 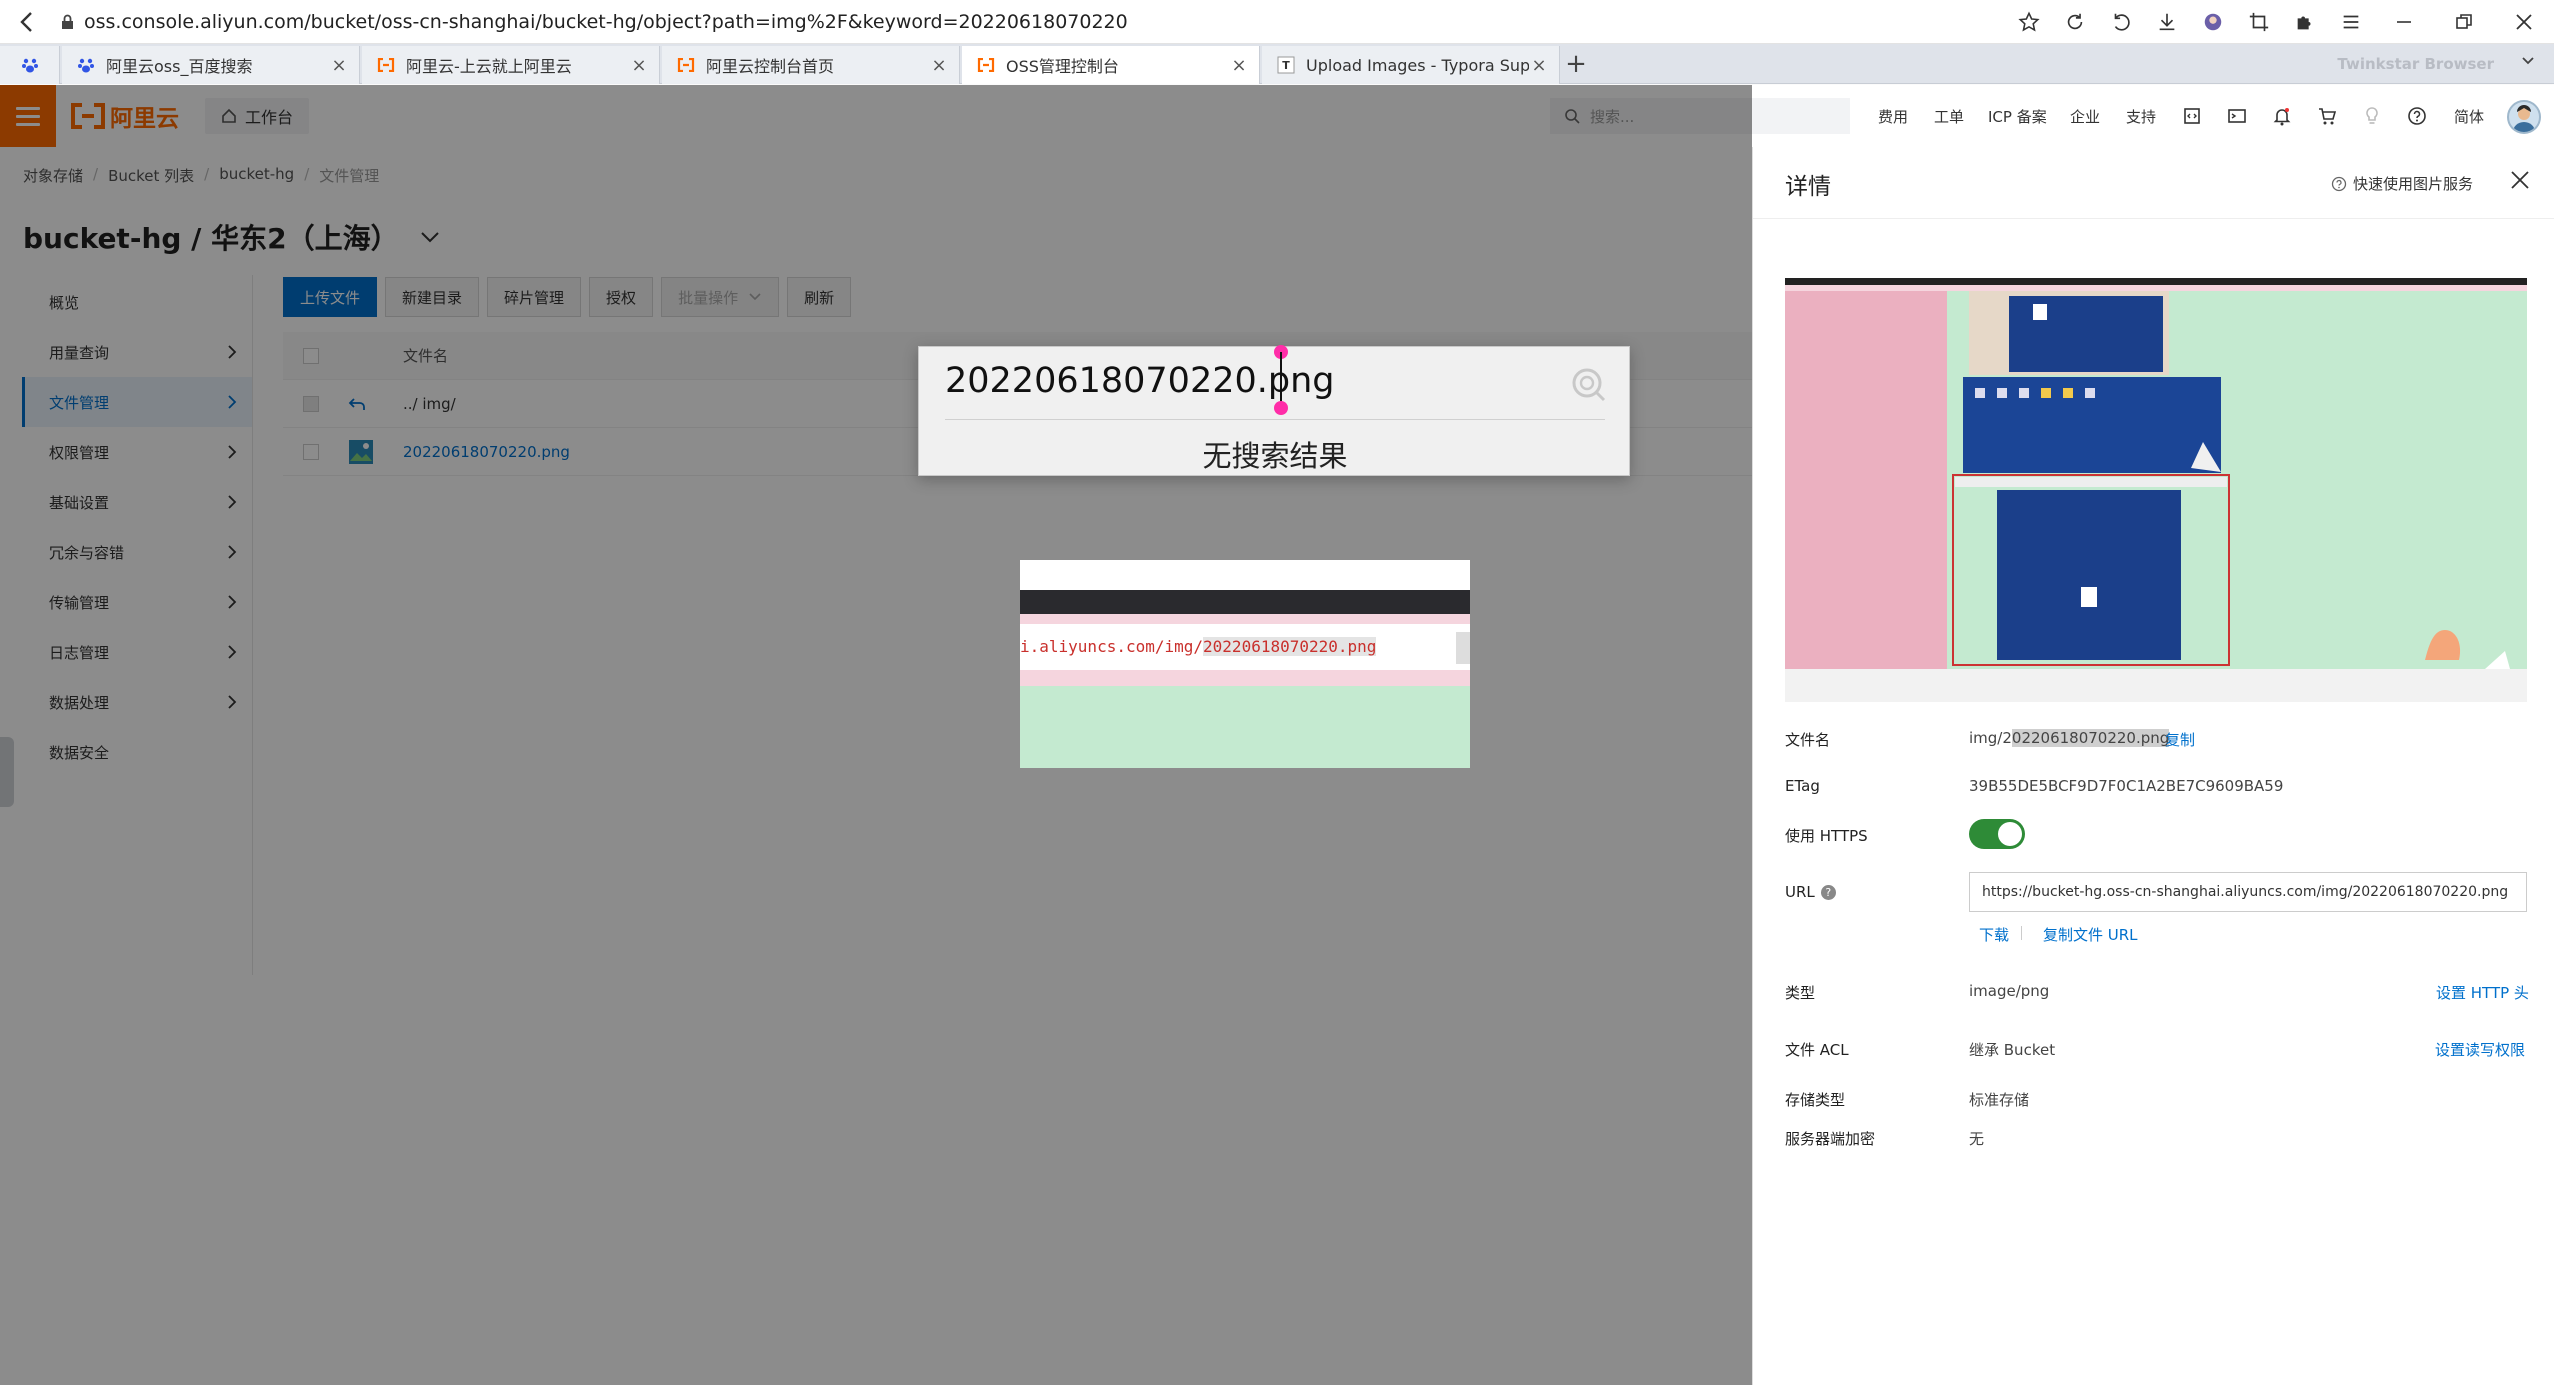 What do you see at coordinates (2021, 933) in the screenshot?
I see `link-divider` at bounding box center [2021, 933].